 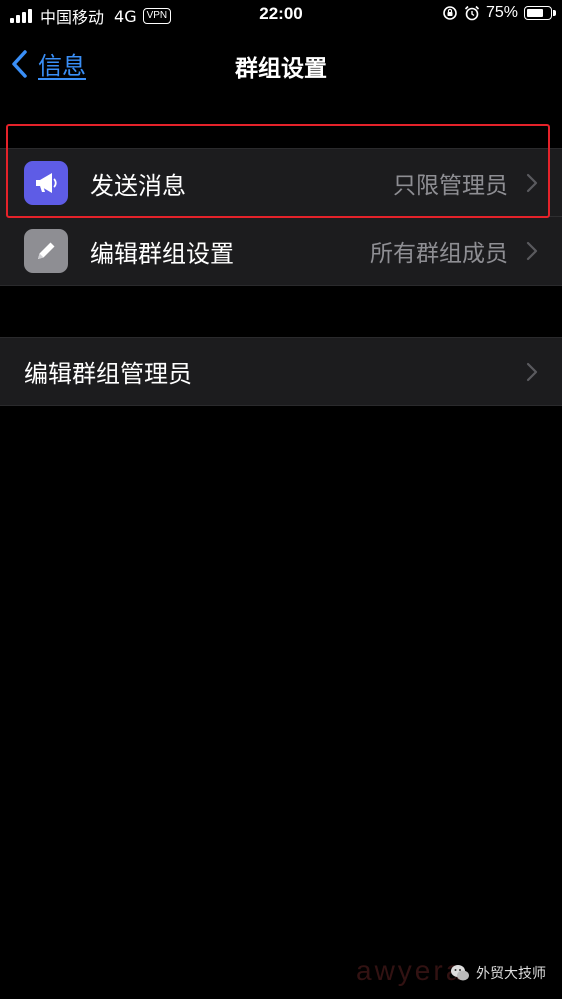 I want to click on wechat-logo-icon, so click(x=460, y=973).